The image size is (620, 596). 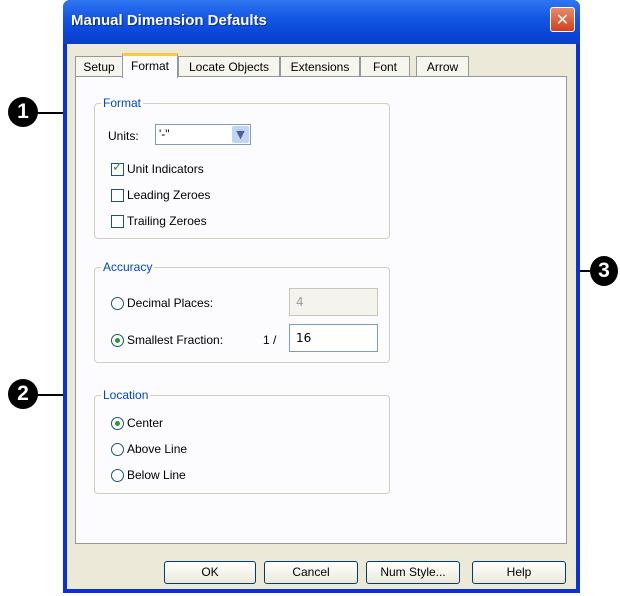 I want to click on location-group: Location Center Above Line Below Line, so click(x=242, y=441).